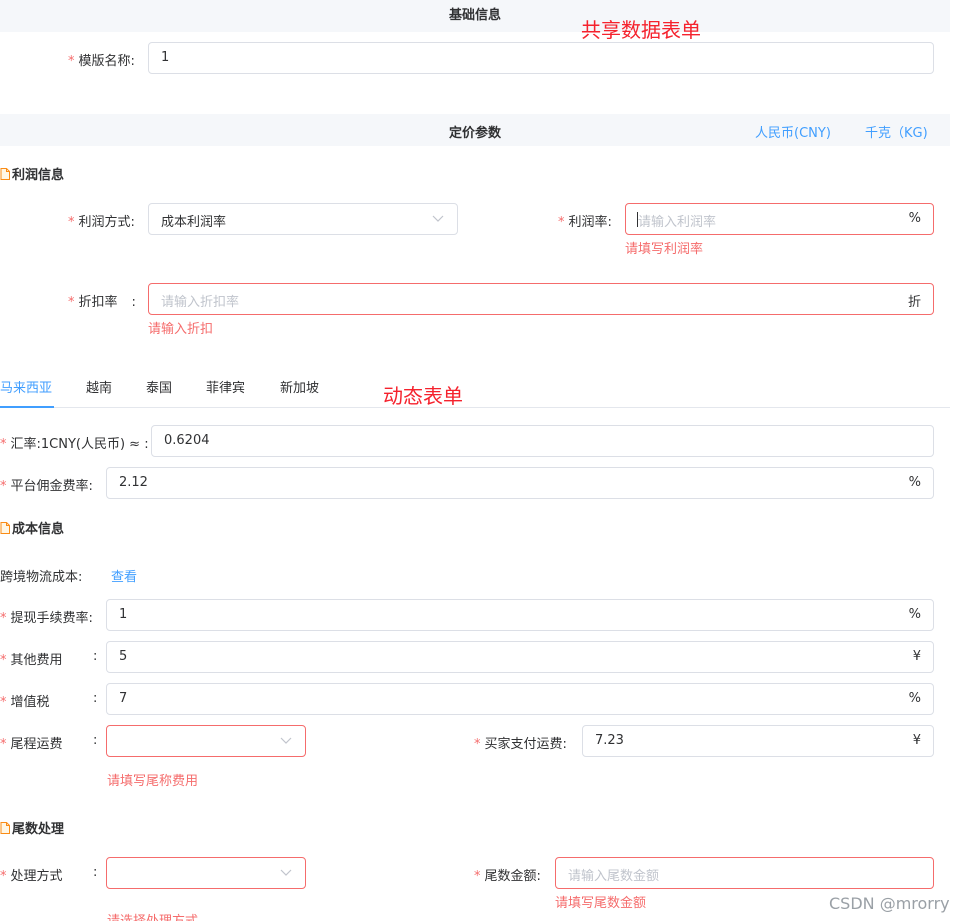 This screenshot has width=956, height=921. I want to click on tail-shipping-colon: :, so click(95, 740).